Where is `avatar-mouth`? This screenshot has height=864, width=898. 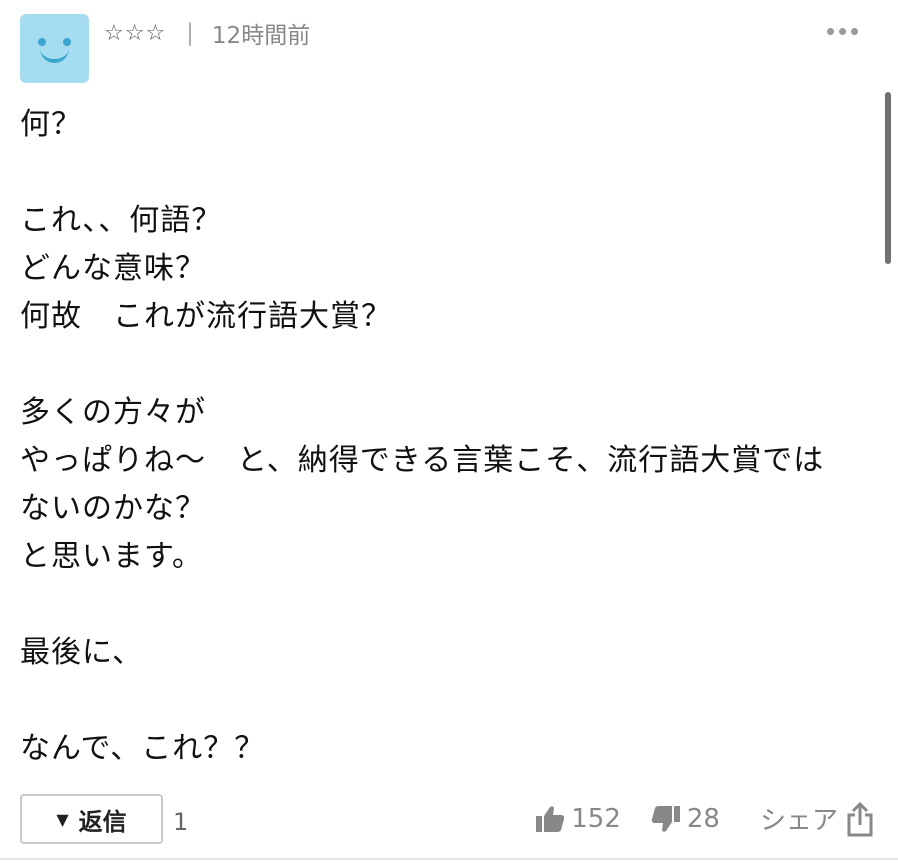 avatar-mouth is located at coordinates (54, 55).